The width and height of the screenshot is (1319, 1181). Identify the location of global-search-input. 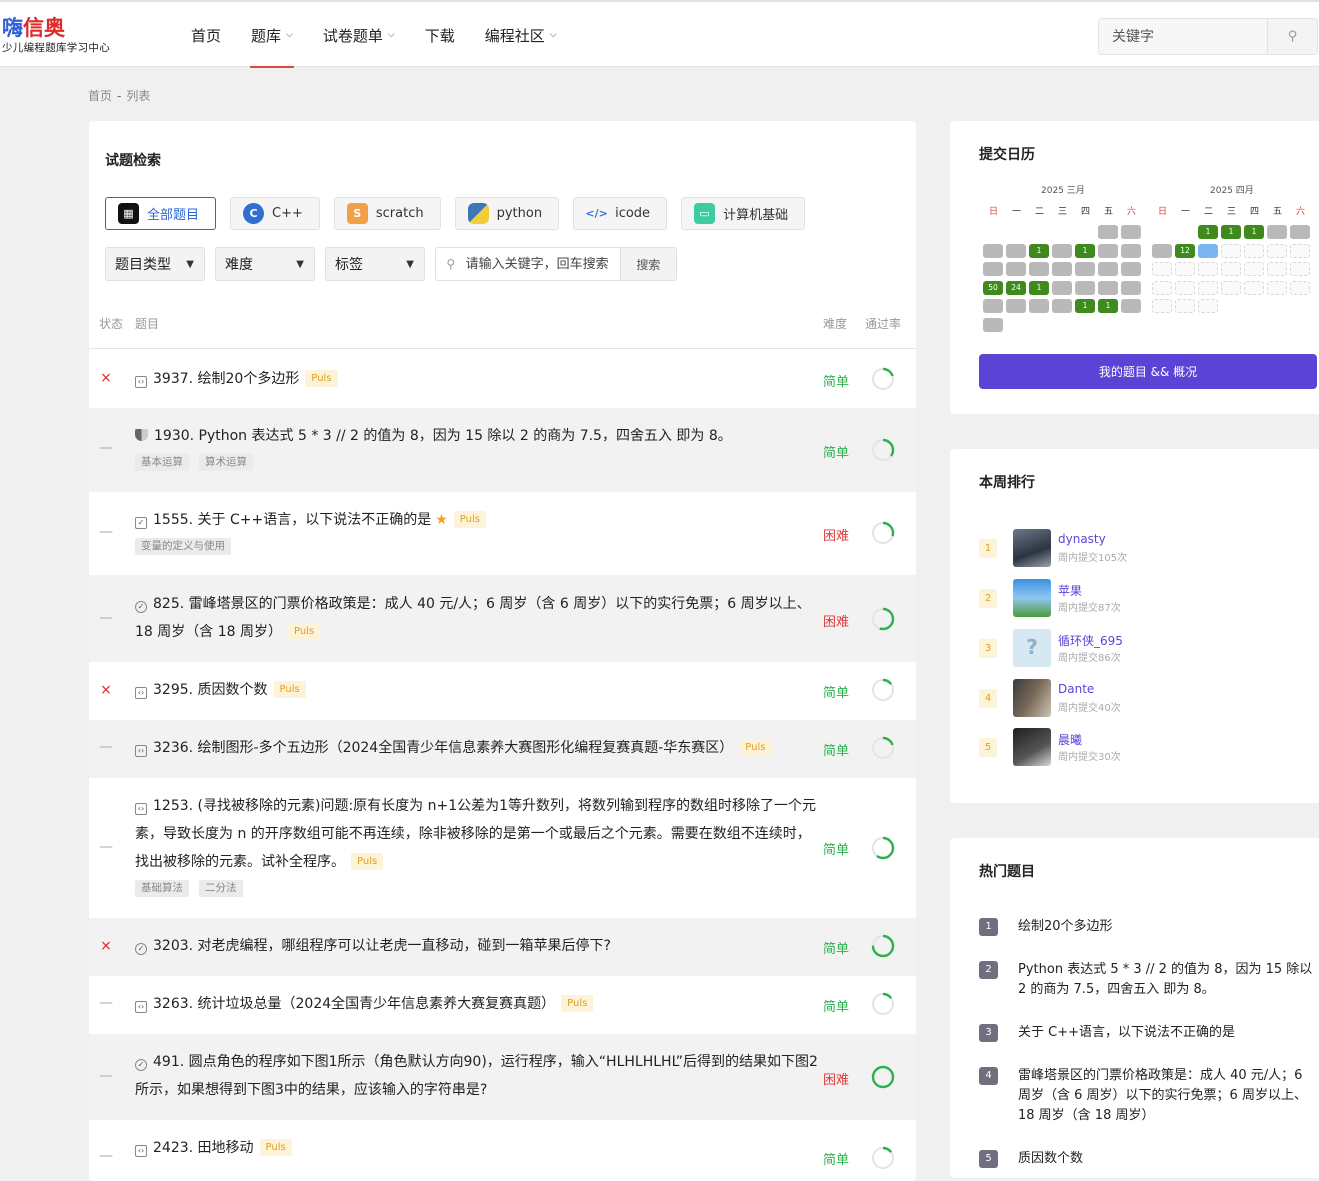
(1183, 36).